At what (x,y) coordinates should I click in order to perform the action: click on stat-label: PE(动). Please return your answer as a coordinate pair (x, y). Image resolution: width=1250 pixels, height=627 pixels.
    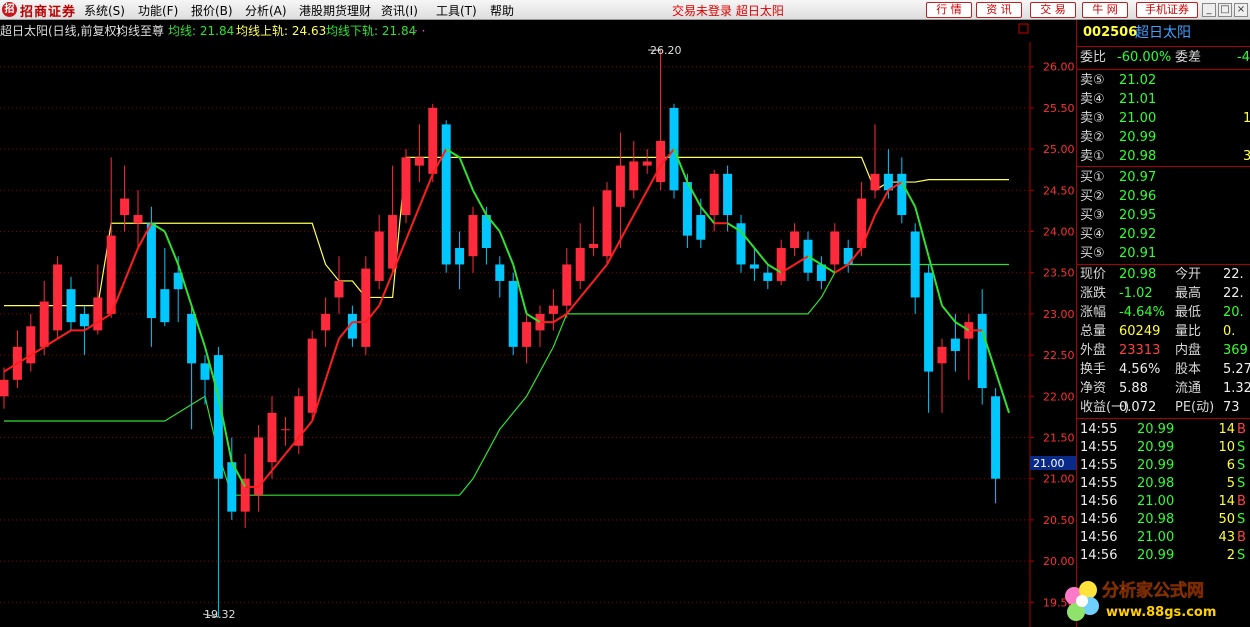
    Looking at the image, I should click on (1195, 407).